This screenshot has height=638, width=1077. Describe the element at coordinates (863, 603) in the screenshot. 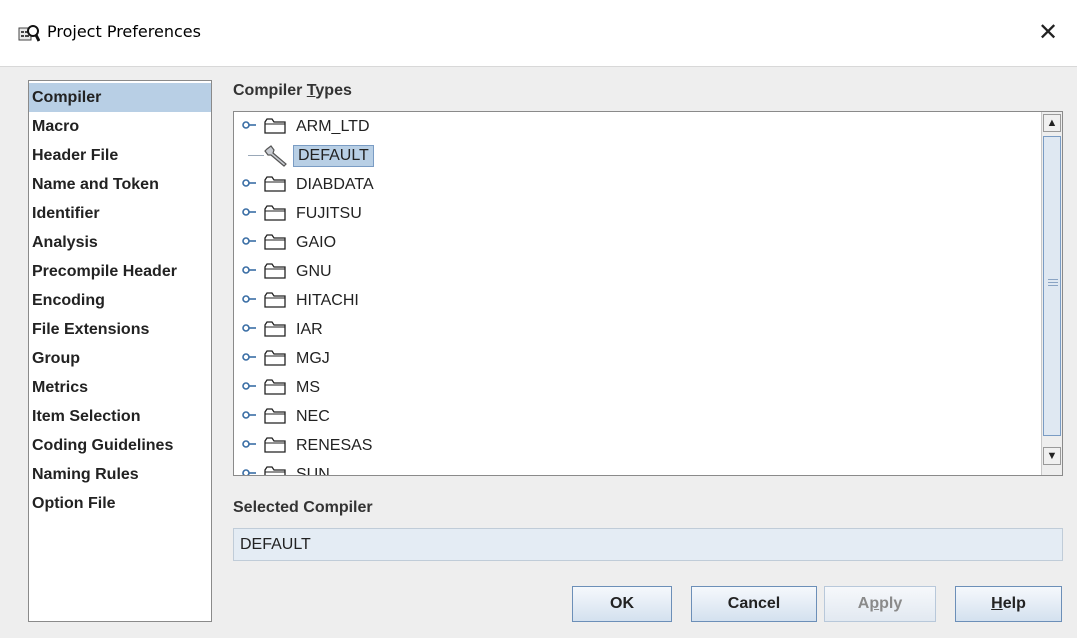

I see `apply-label-pre: A` at that location.